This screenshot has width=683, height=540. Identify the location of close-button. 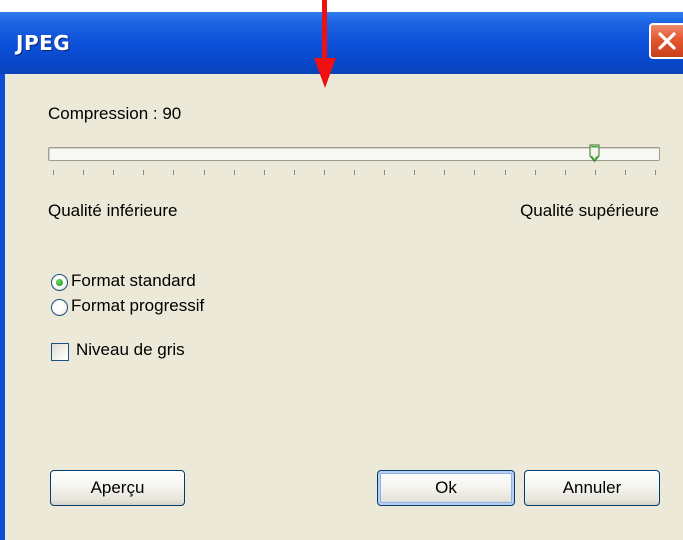
(666, 41).